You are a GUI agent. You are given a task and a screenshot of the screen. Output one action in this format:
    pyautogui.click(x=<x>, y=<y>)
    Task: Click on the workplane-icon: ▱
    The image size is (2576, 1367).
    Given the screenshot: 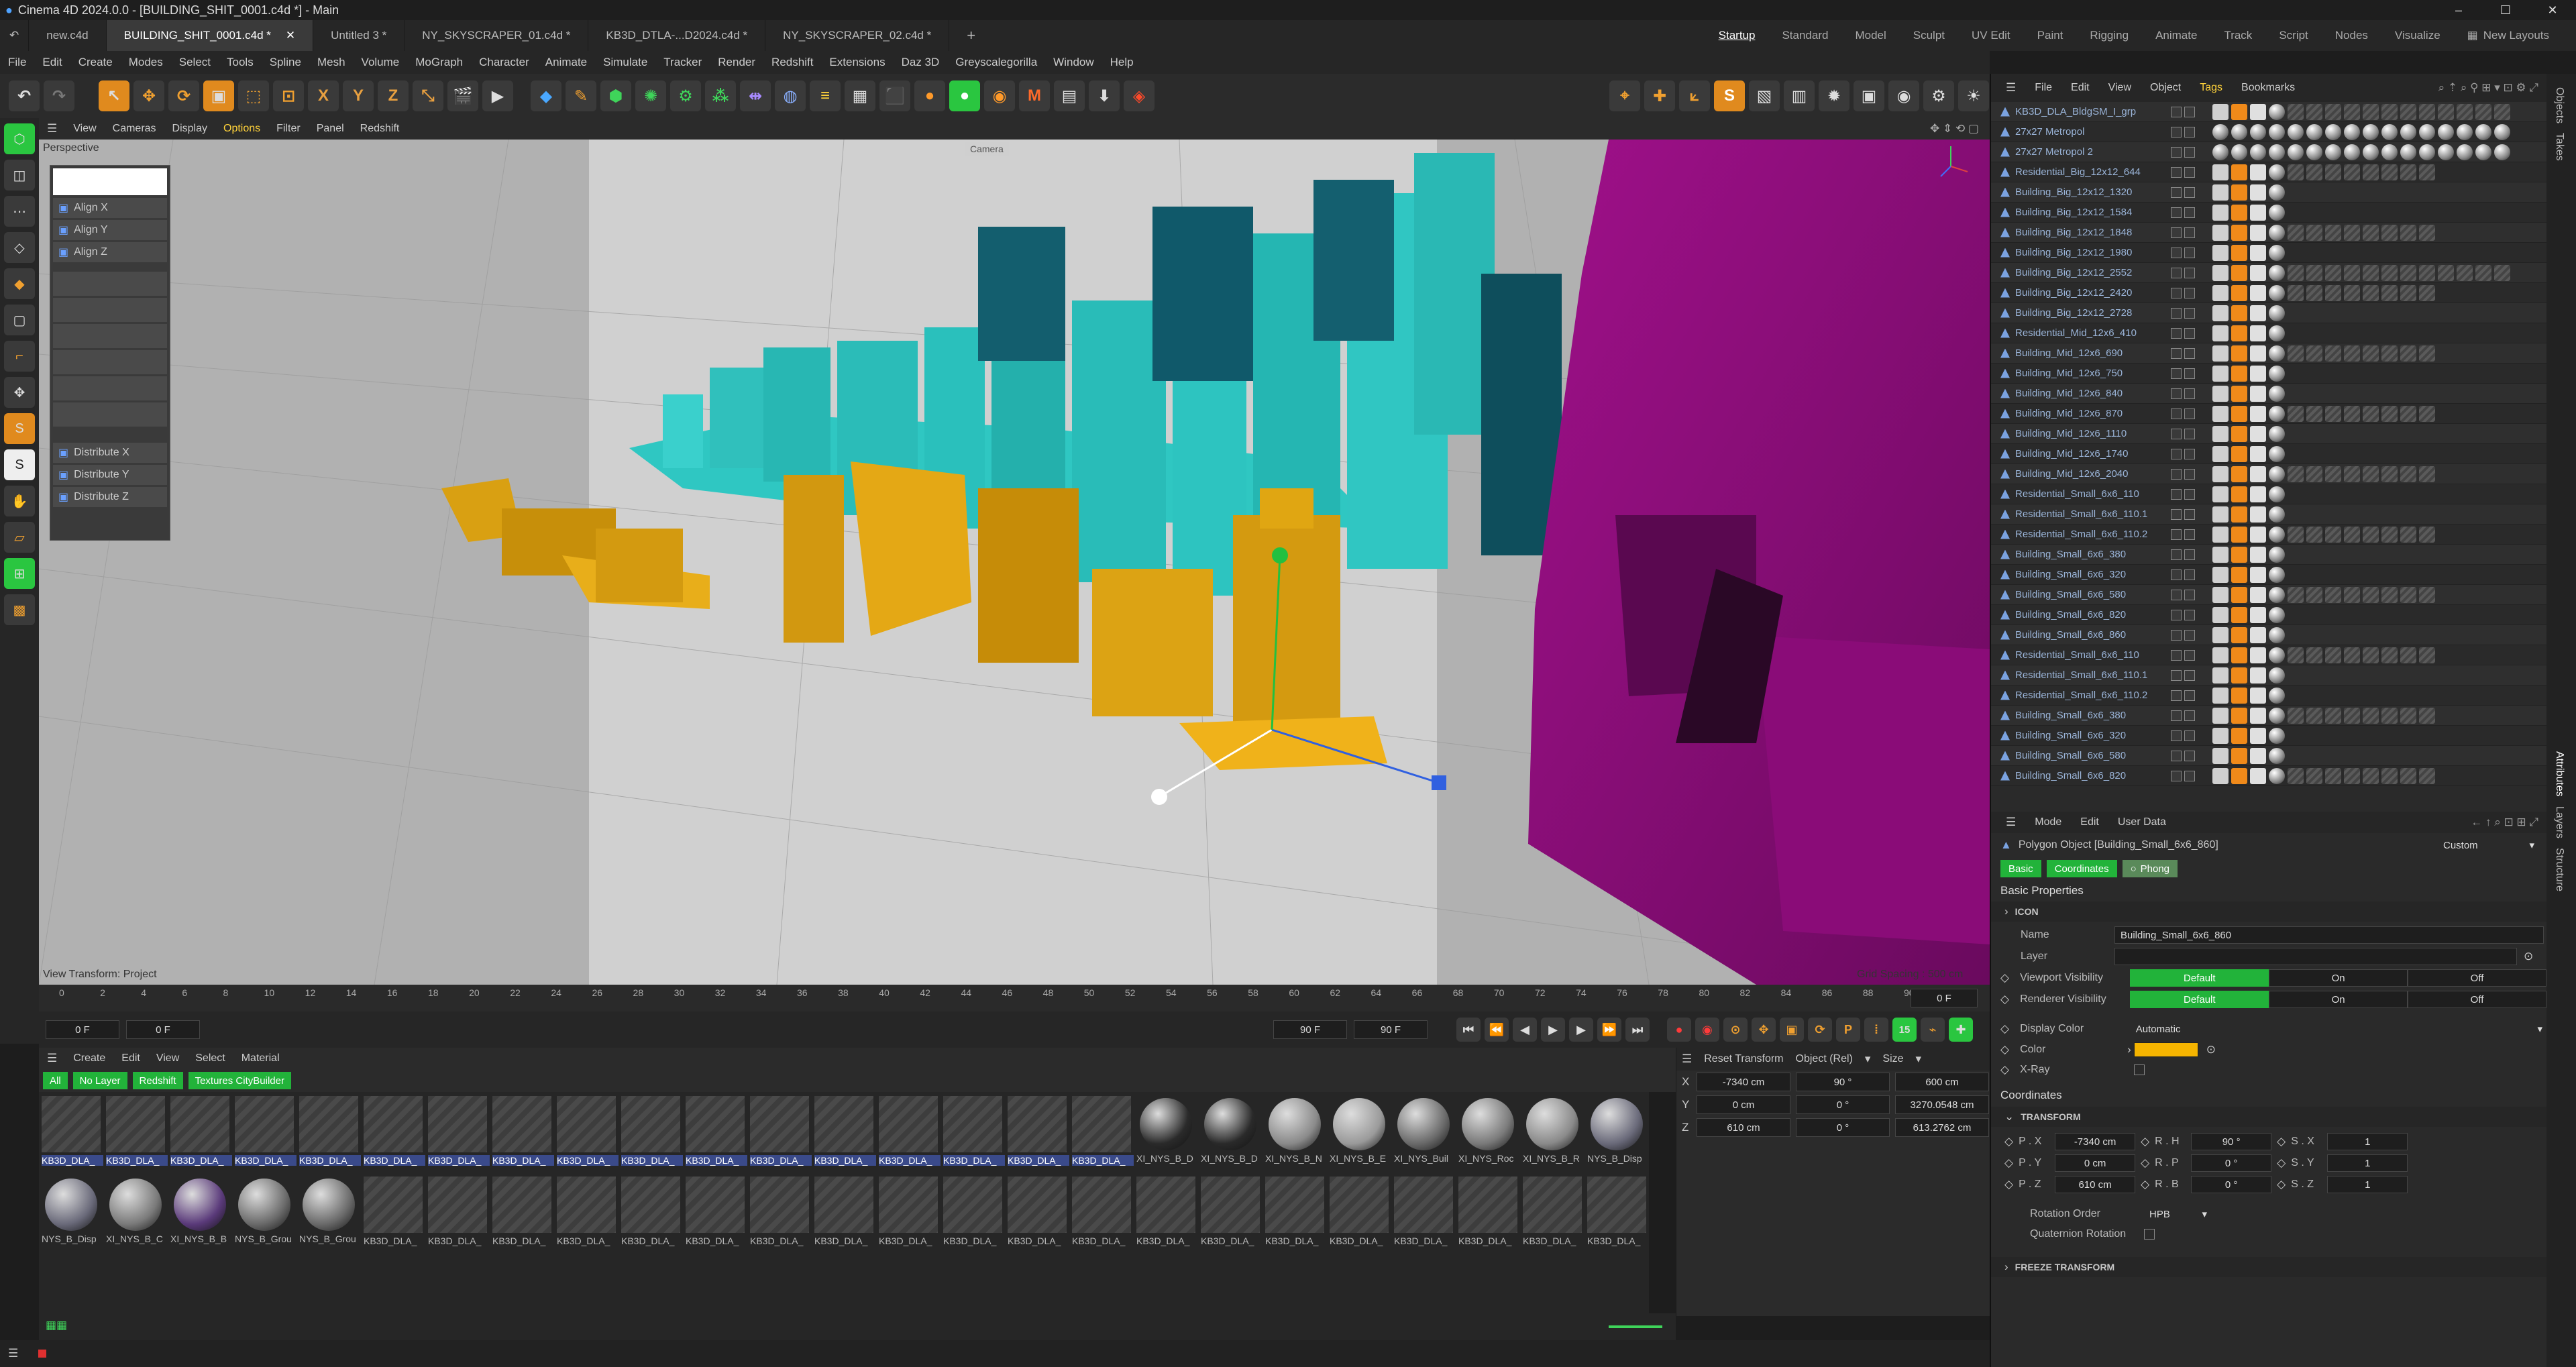 What is the action you would take?
    pyautogui.click(x=19, y=538)
    